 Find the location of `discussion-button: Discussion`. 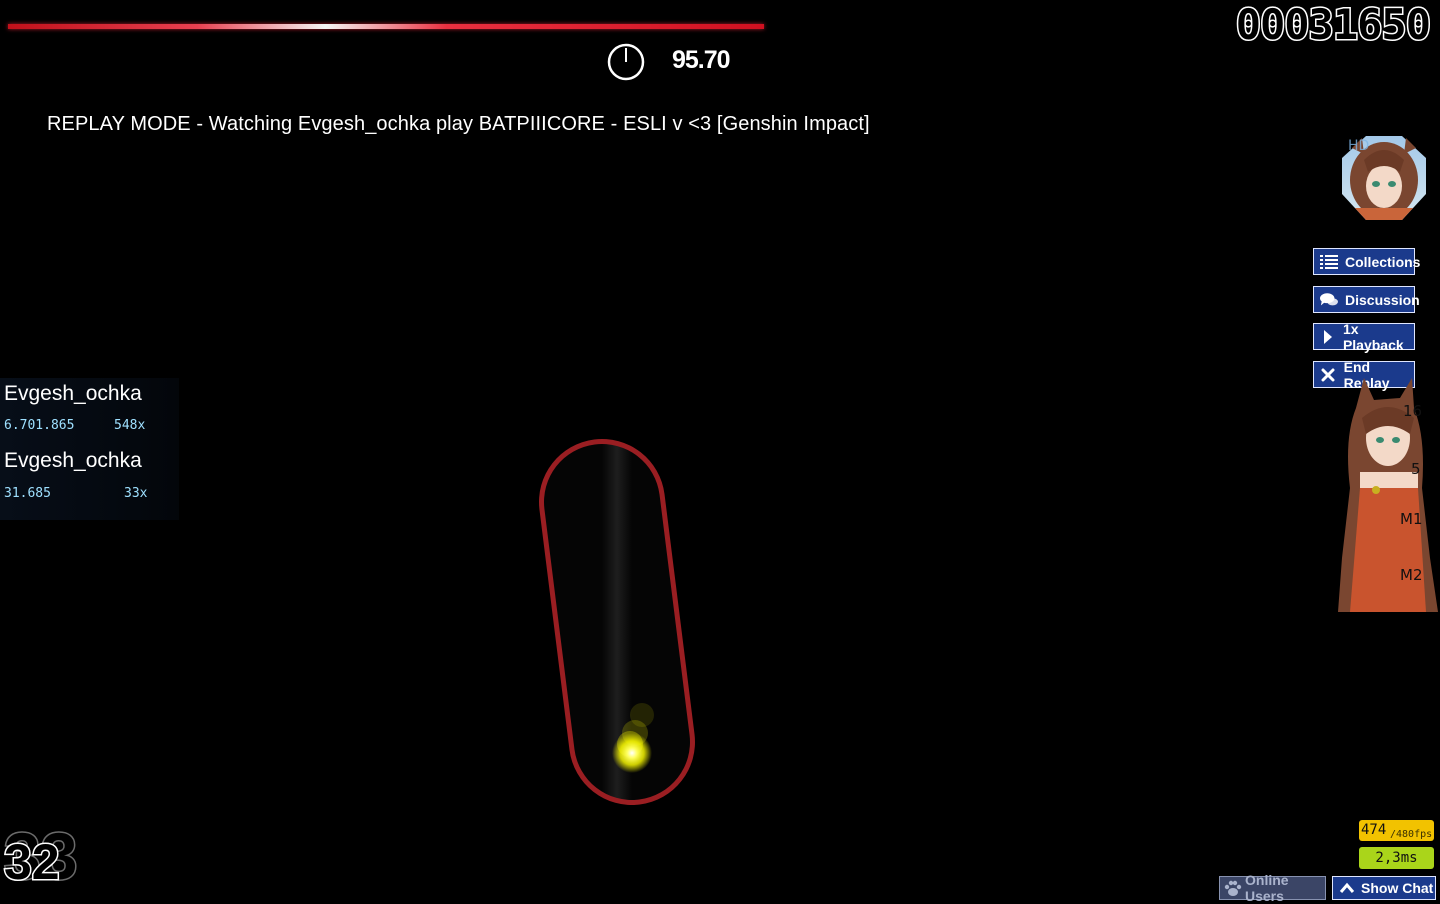

discussion-button: Discussion is located at coordinates (1366, 299).